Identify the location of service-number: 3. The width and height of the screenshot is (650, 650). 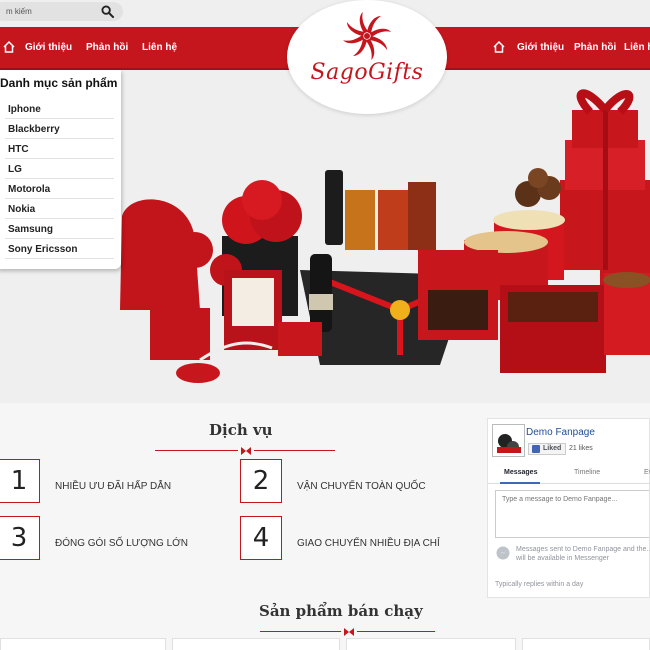
(20, 538).